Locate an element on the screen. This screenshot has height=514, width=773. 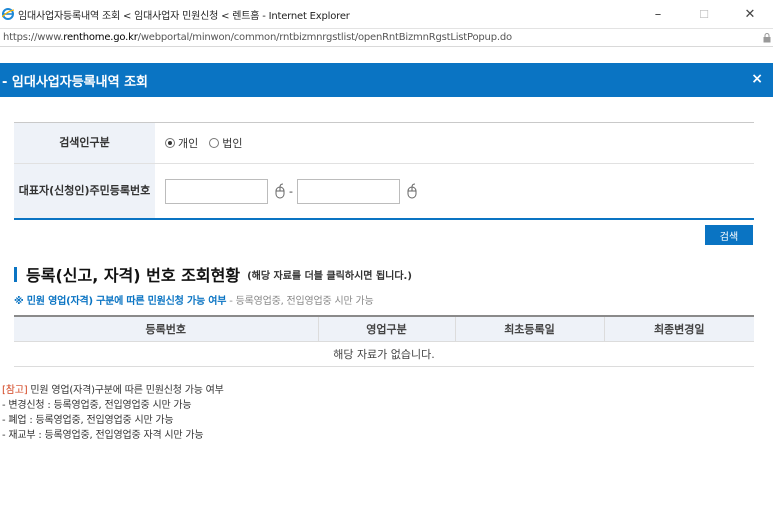
search-button: 검색 is located at coordinates (729, 235).